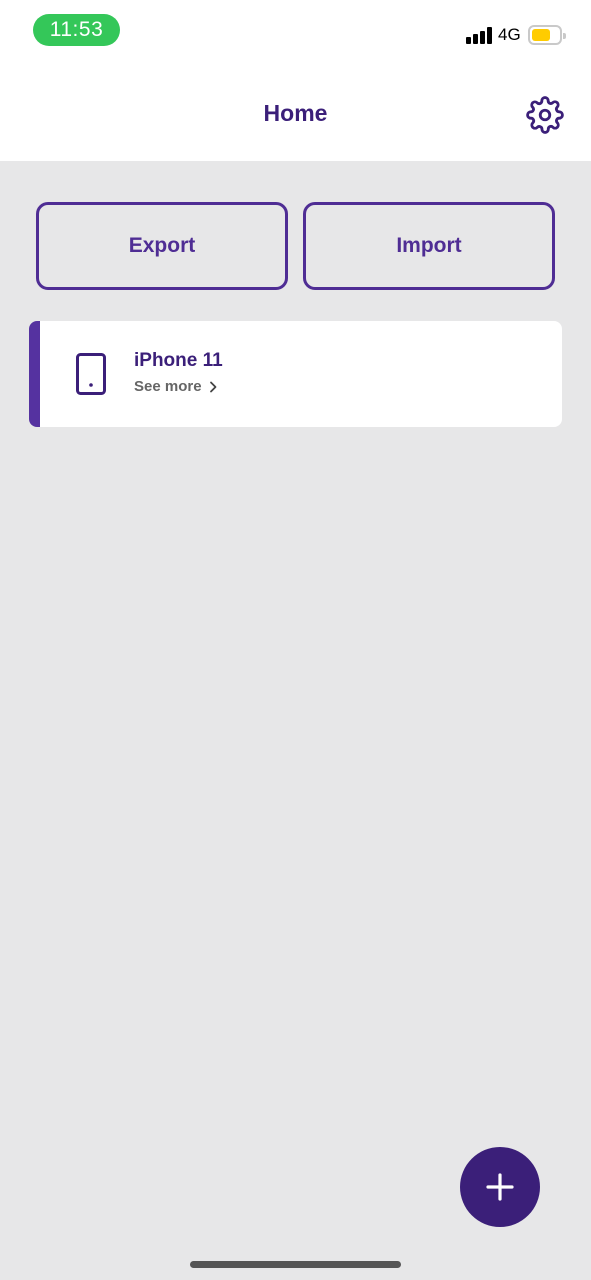 The width and height of the screenshot is (591, 1280). Describe the element at coordinates (295, 31) in the screenshot. I see `status-bar: 11:53 4G` at that location.